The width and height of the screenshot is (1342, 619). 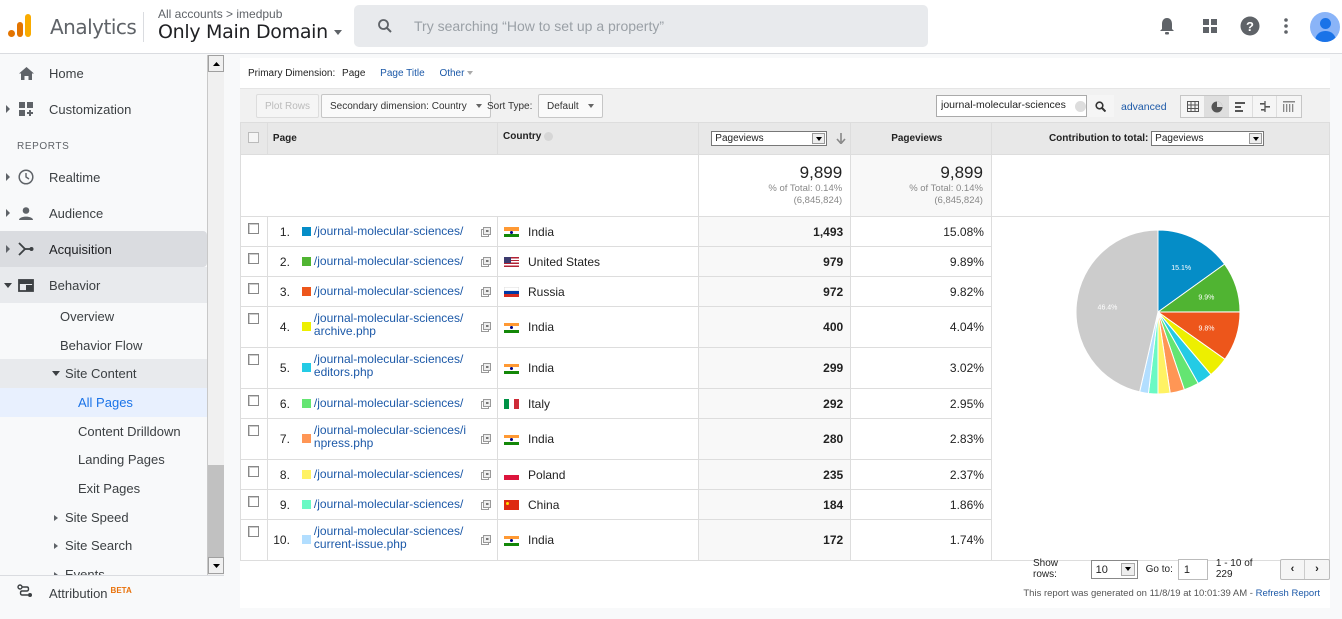 I want to click on country-cell: Poland, so click(x=598, y=474).